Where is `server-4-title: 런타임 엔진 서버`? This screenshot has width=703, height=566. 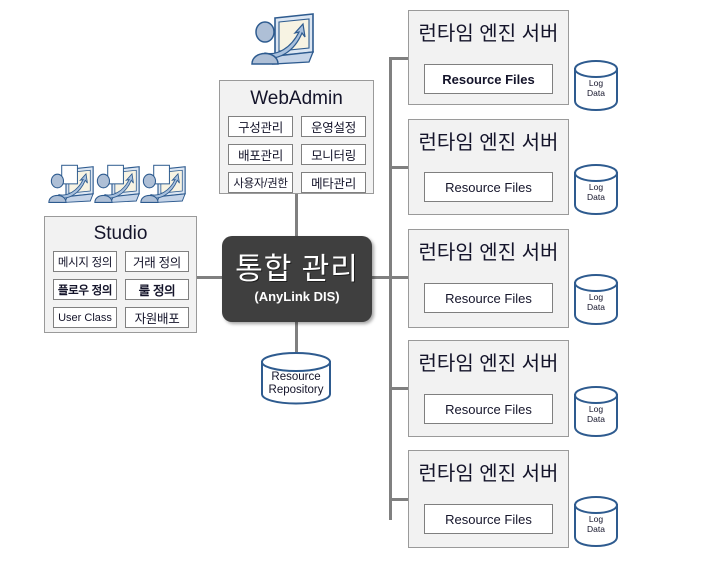 server-4-title: 런타임 엔진 서버 is located at coordinates (488, 364).